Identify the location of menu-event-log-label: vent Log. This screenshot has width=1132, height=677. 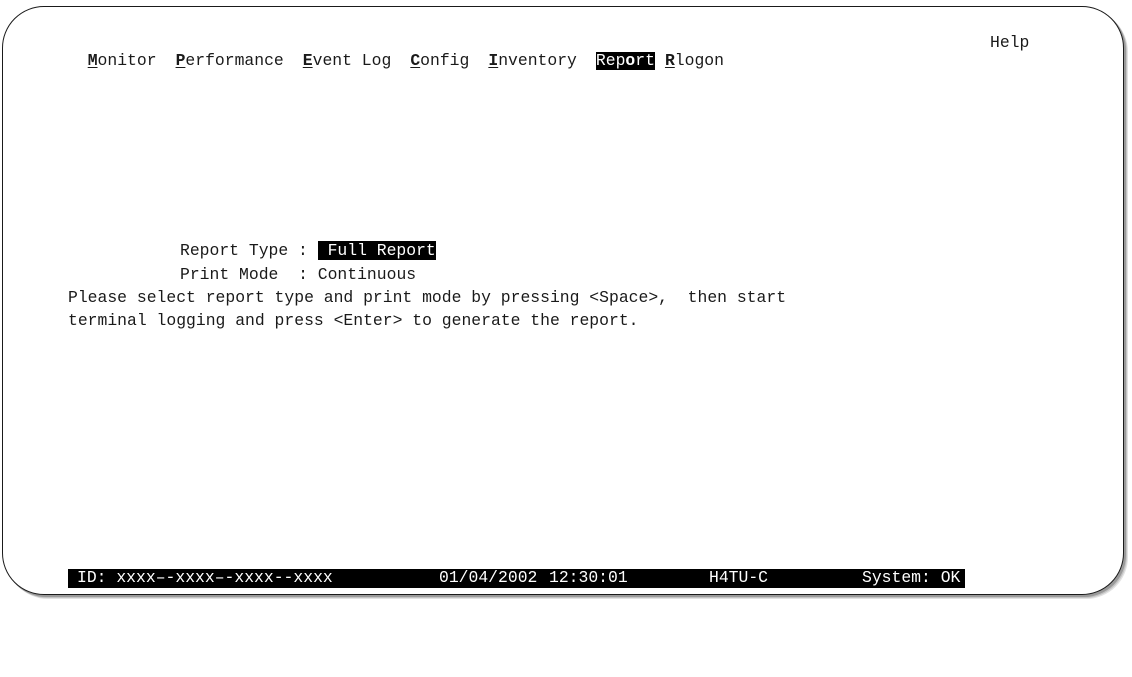
(352, 60).